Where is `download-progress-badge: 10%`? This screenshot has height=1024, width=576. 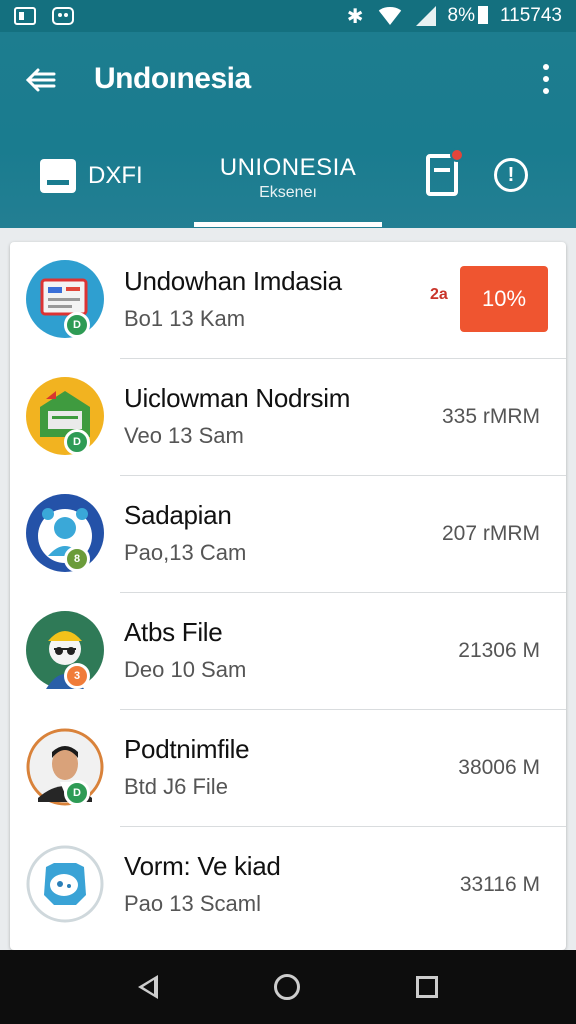 download-progress-badge: 10% is located at coordinates (504, 299).